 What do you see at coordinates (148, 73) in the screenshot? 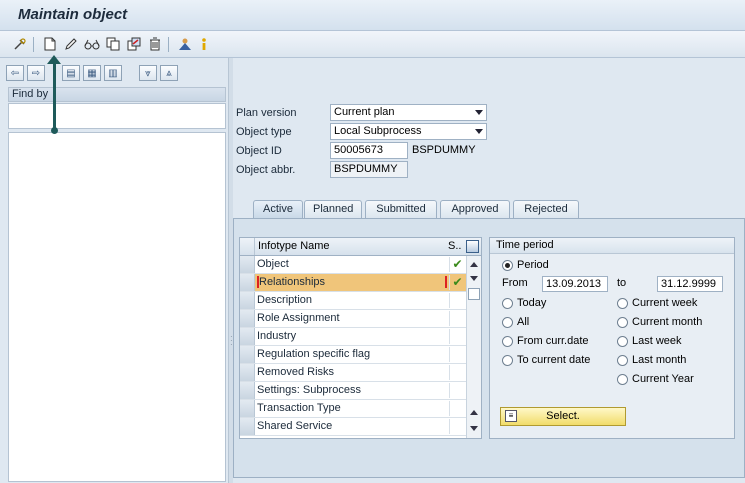
I see `filter-down-icon: ⩔` at bounding box center [148, 73].